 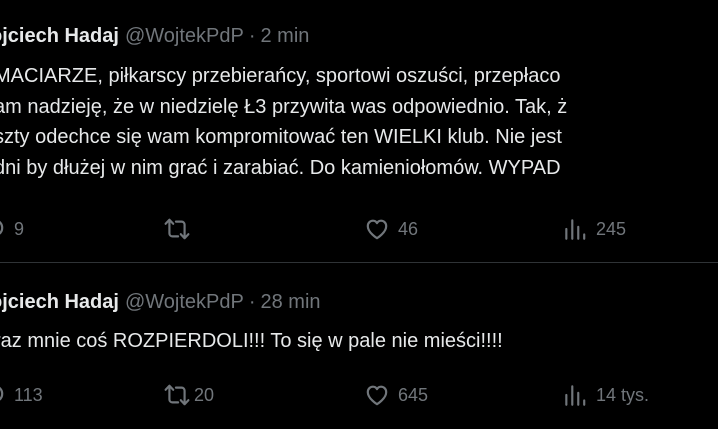 What do you see at coordinates (204, 394) in the screenshot?
I see `retweet-count: 20` at bounding box center [204, 394].